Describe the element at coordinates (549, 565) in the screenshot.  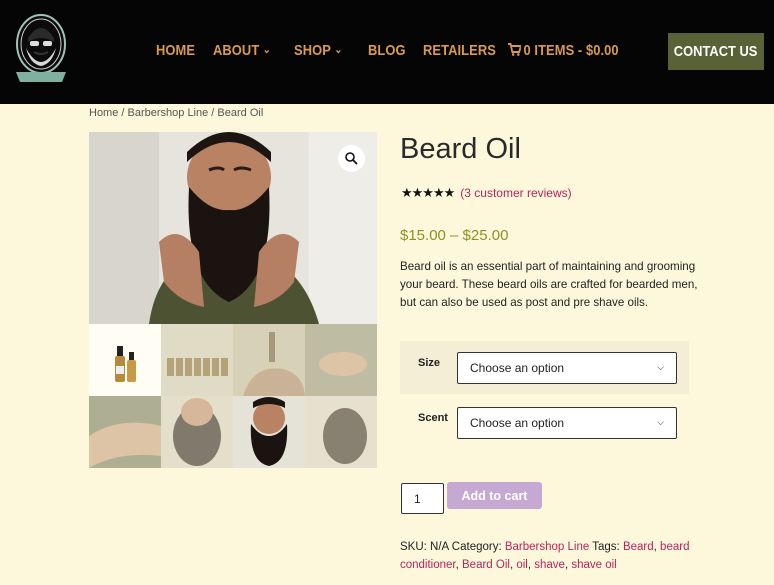
I see `tag-link: shave` at that location.